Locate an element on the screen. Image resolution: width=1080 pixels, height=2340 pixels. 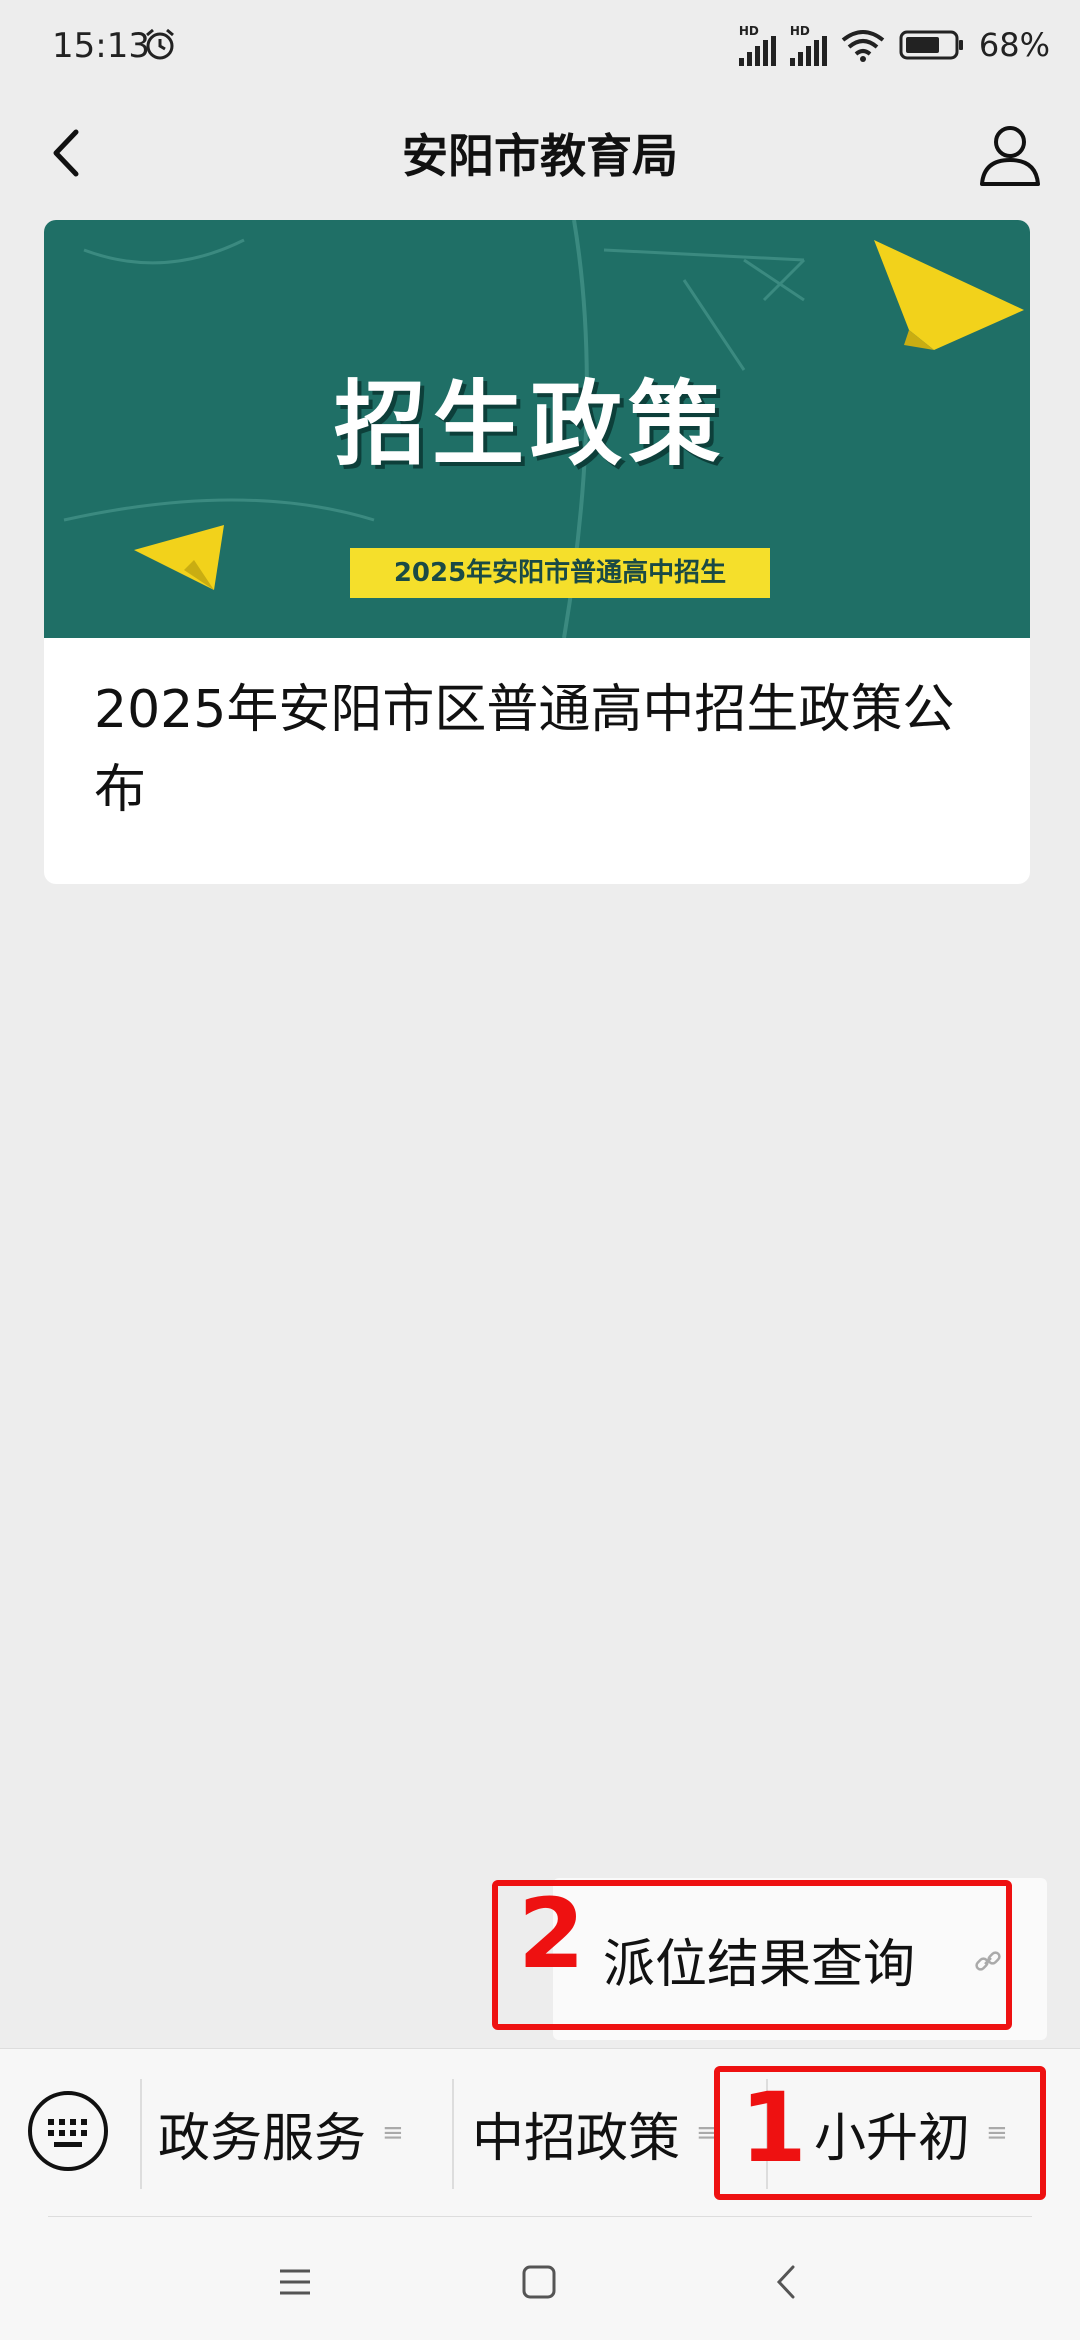
keyboard-toggle-button is located at coordinates (68, 2131).